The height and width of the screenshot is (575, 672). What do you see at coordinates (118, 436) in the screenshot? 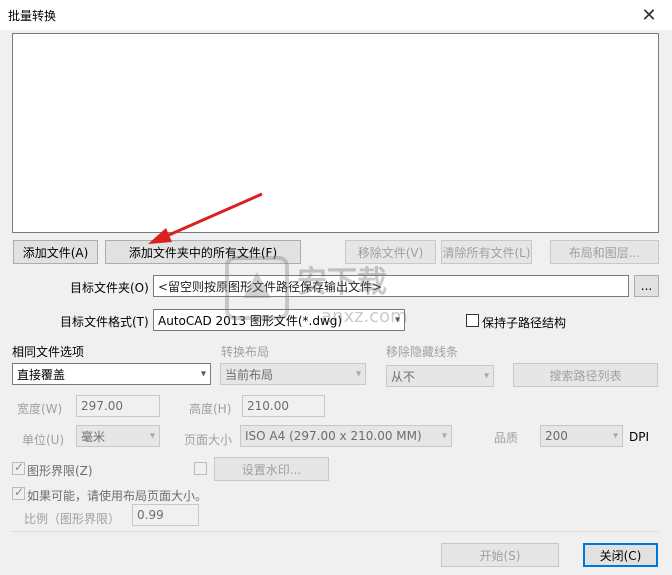
I see `unit-select: 毫米 ▾` at bounding box center [118, 436].